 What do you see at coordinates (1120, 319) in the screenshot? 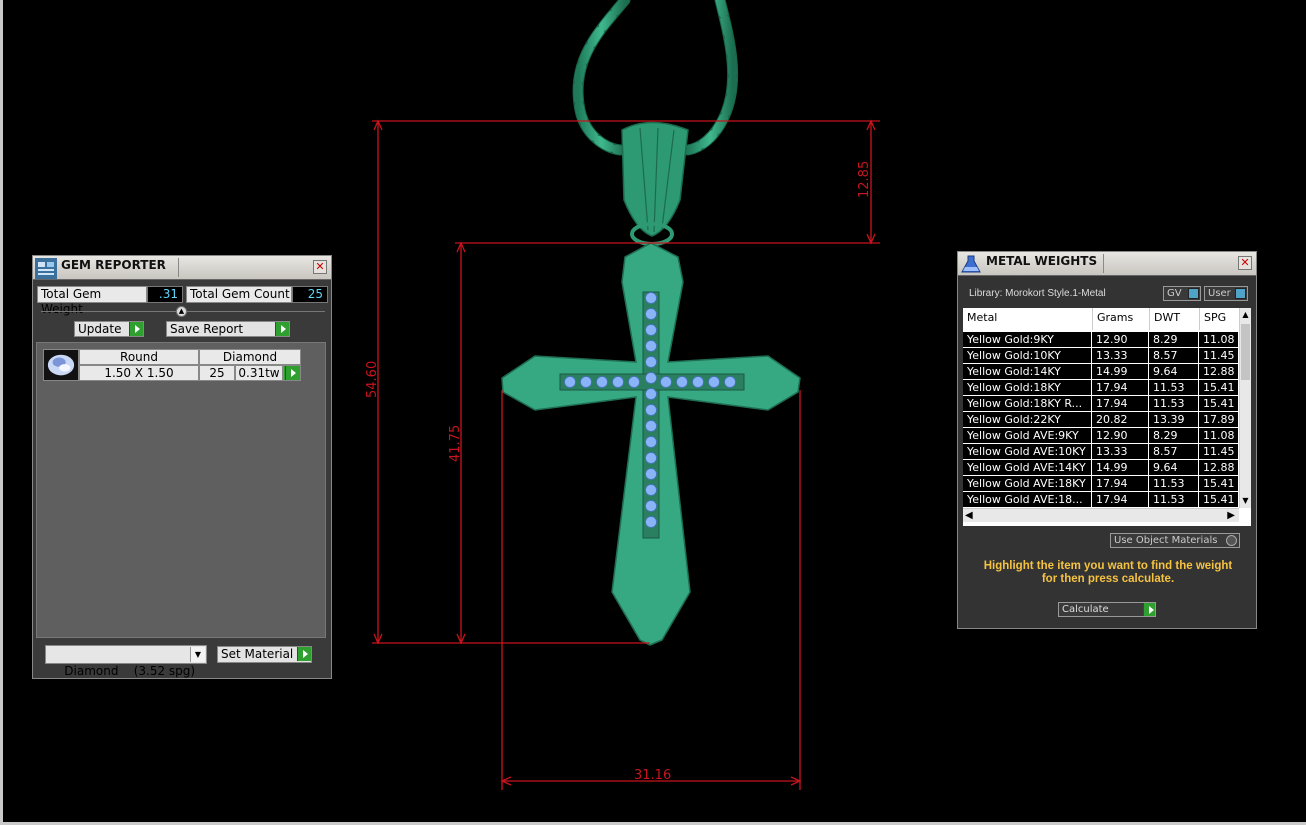
I see `col-header-grams: Grams` at bounding box center [1120, 319].